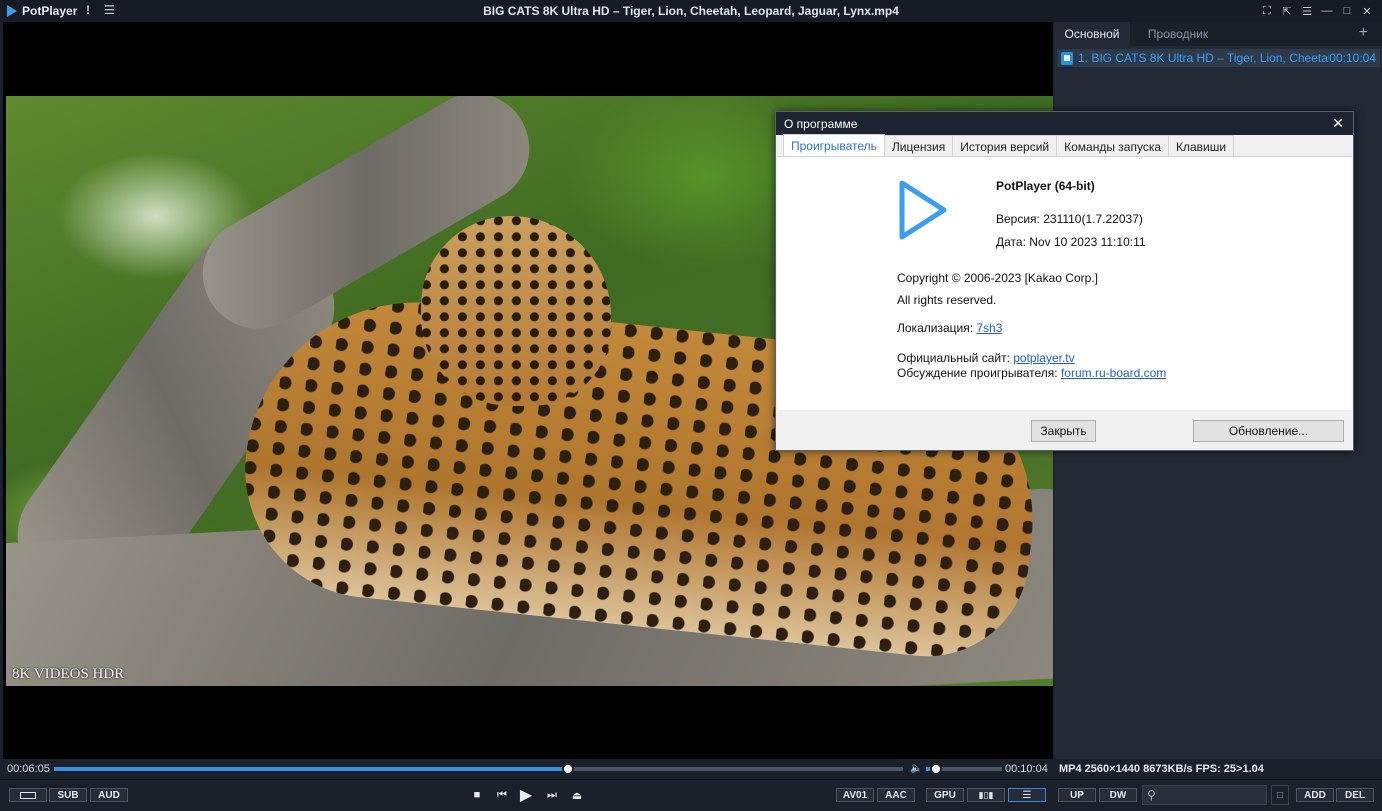  What do you see at coordinates (1267, 11) in the screenshot?
I see `fullscreen-icon: ⛶` at bounding box center [1267, 11].